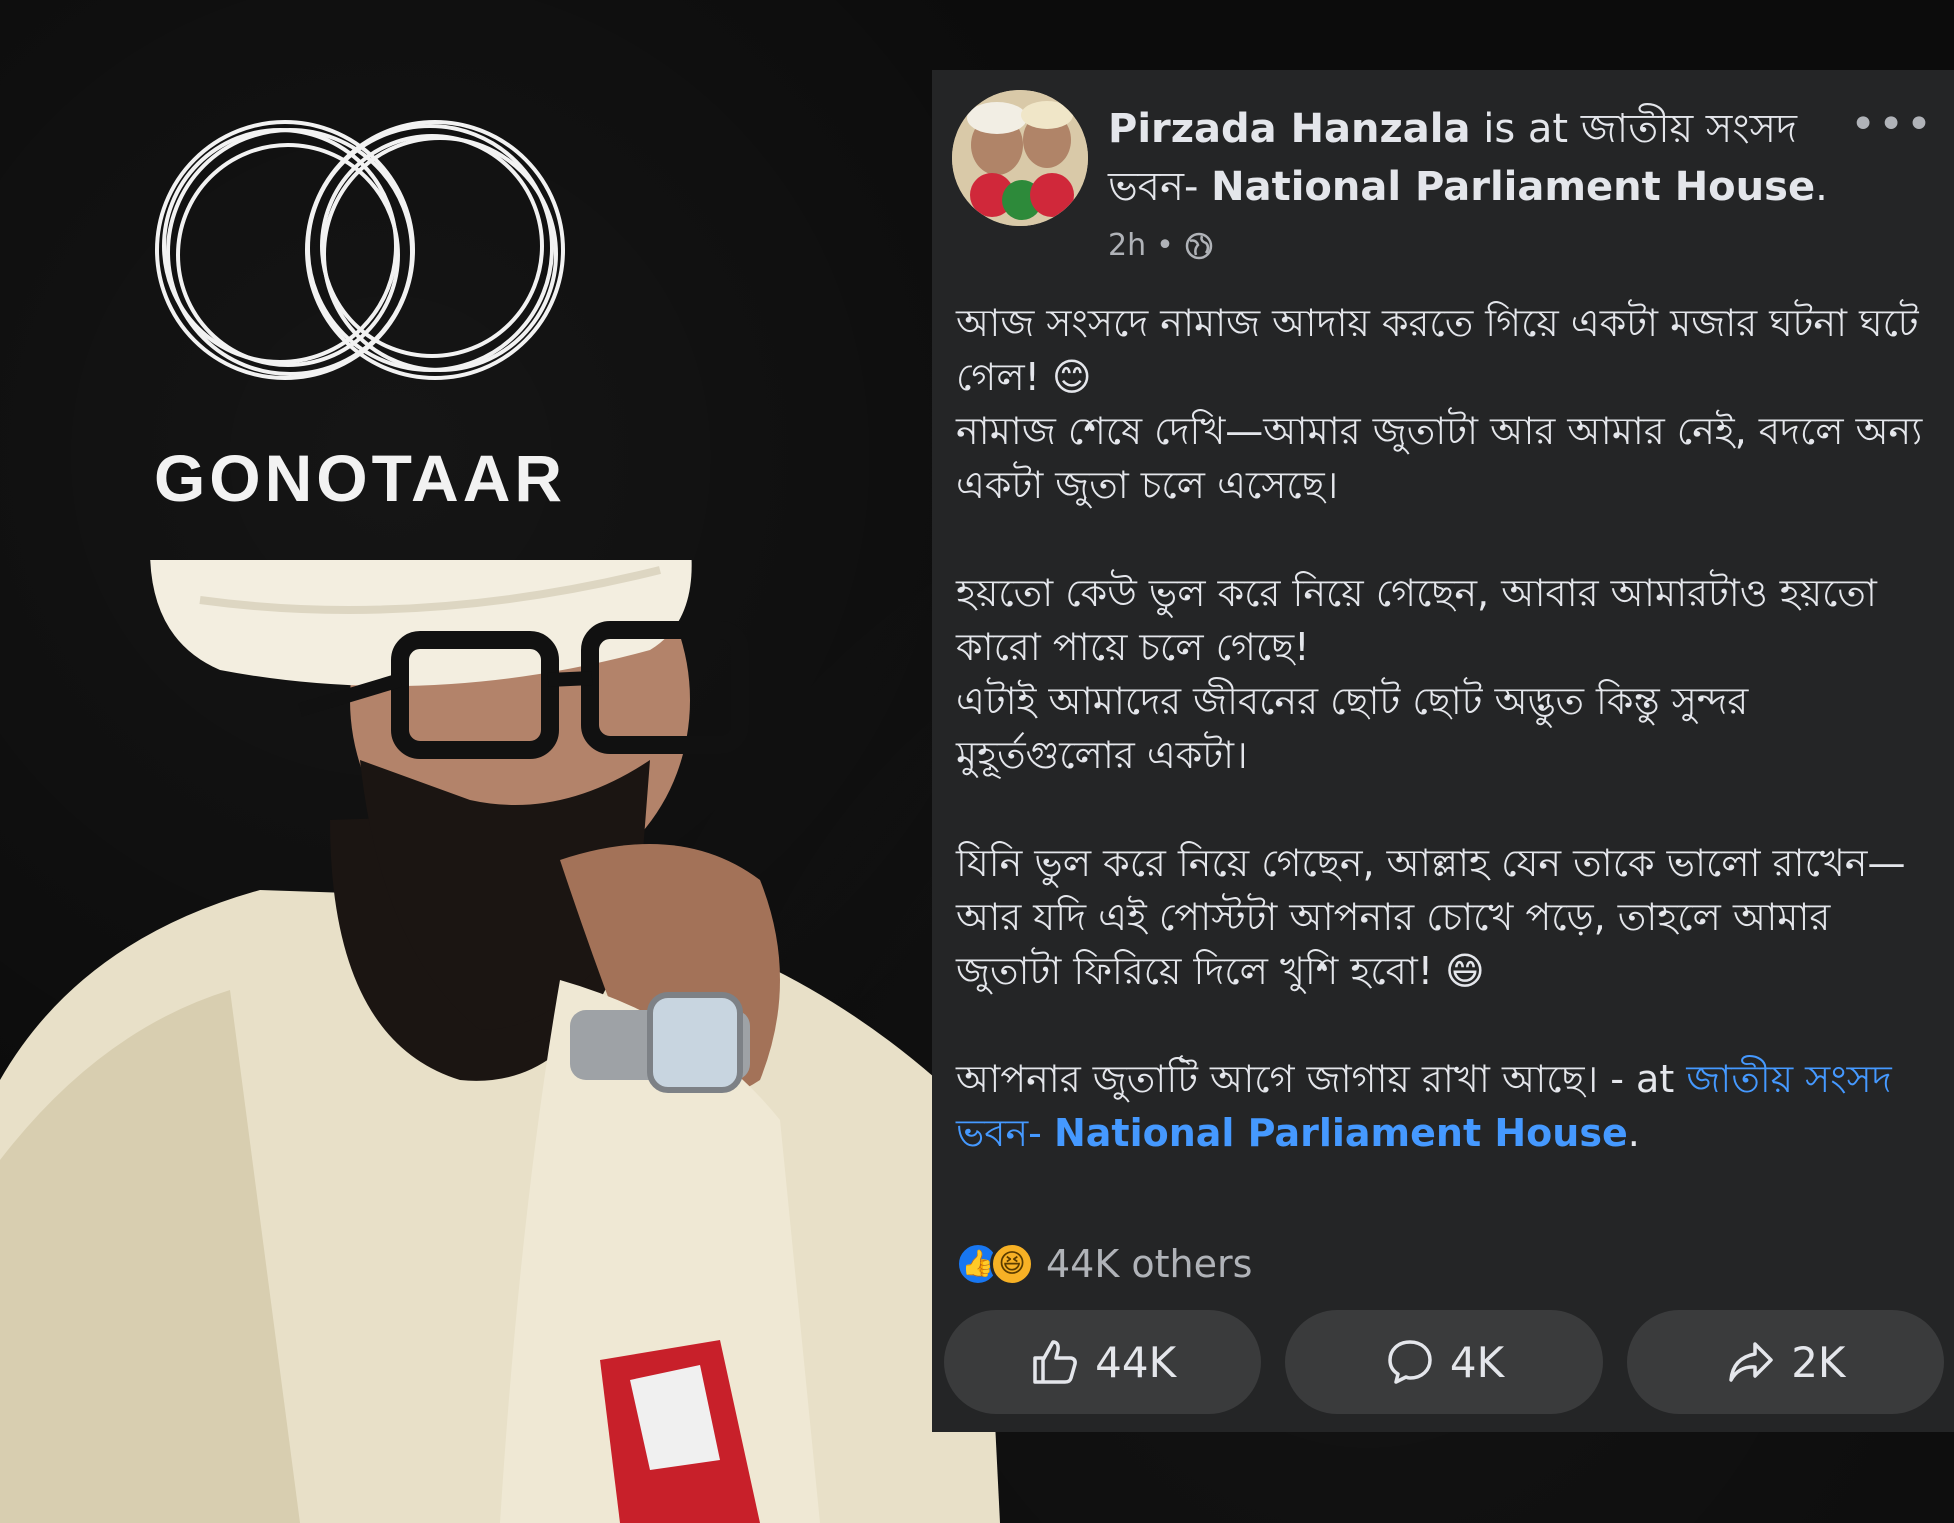  I want to click on avatar, so click(1020, 158).